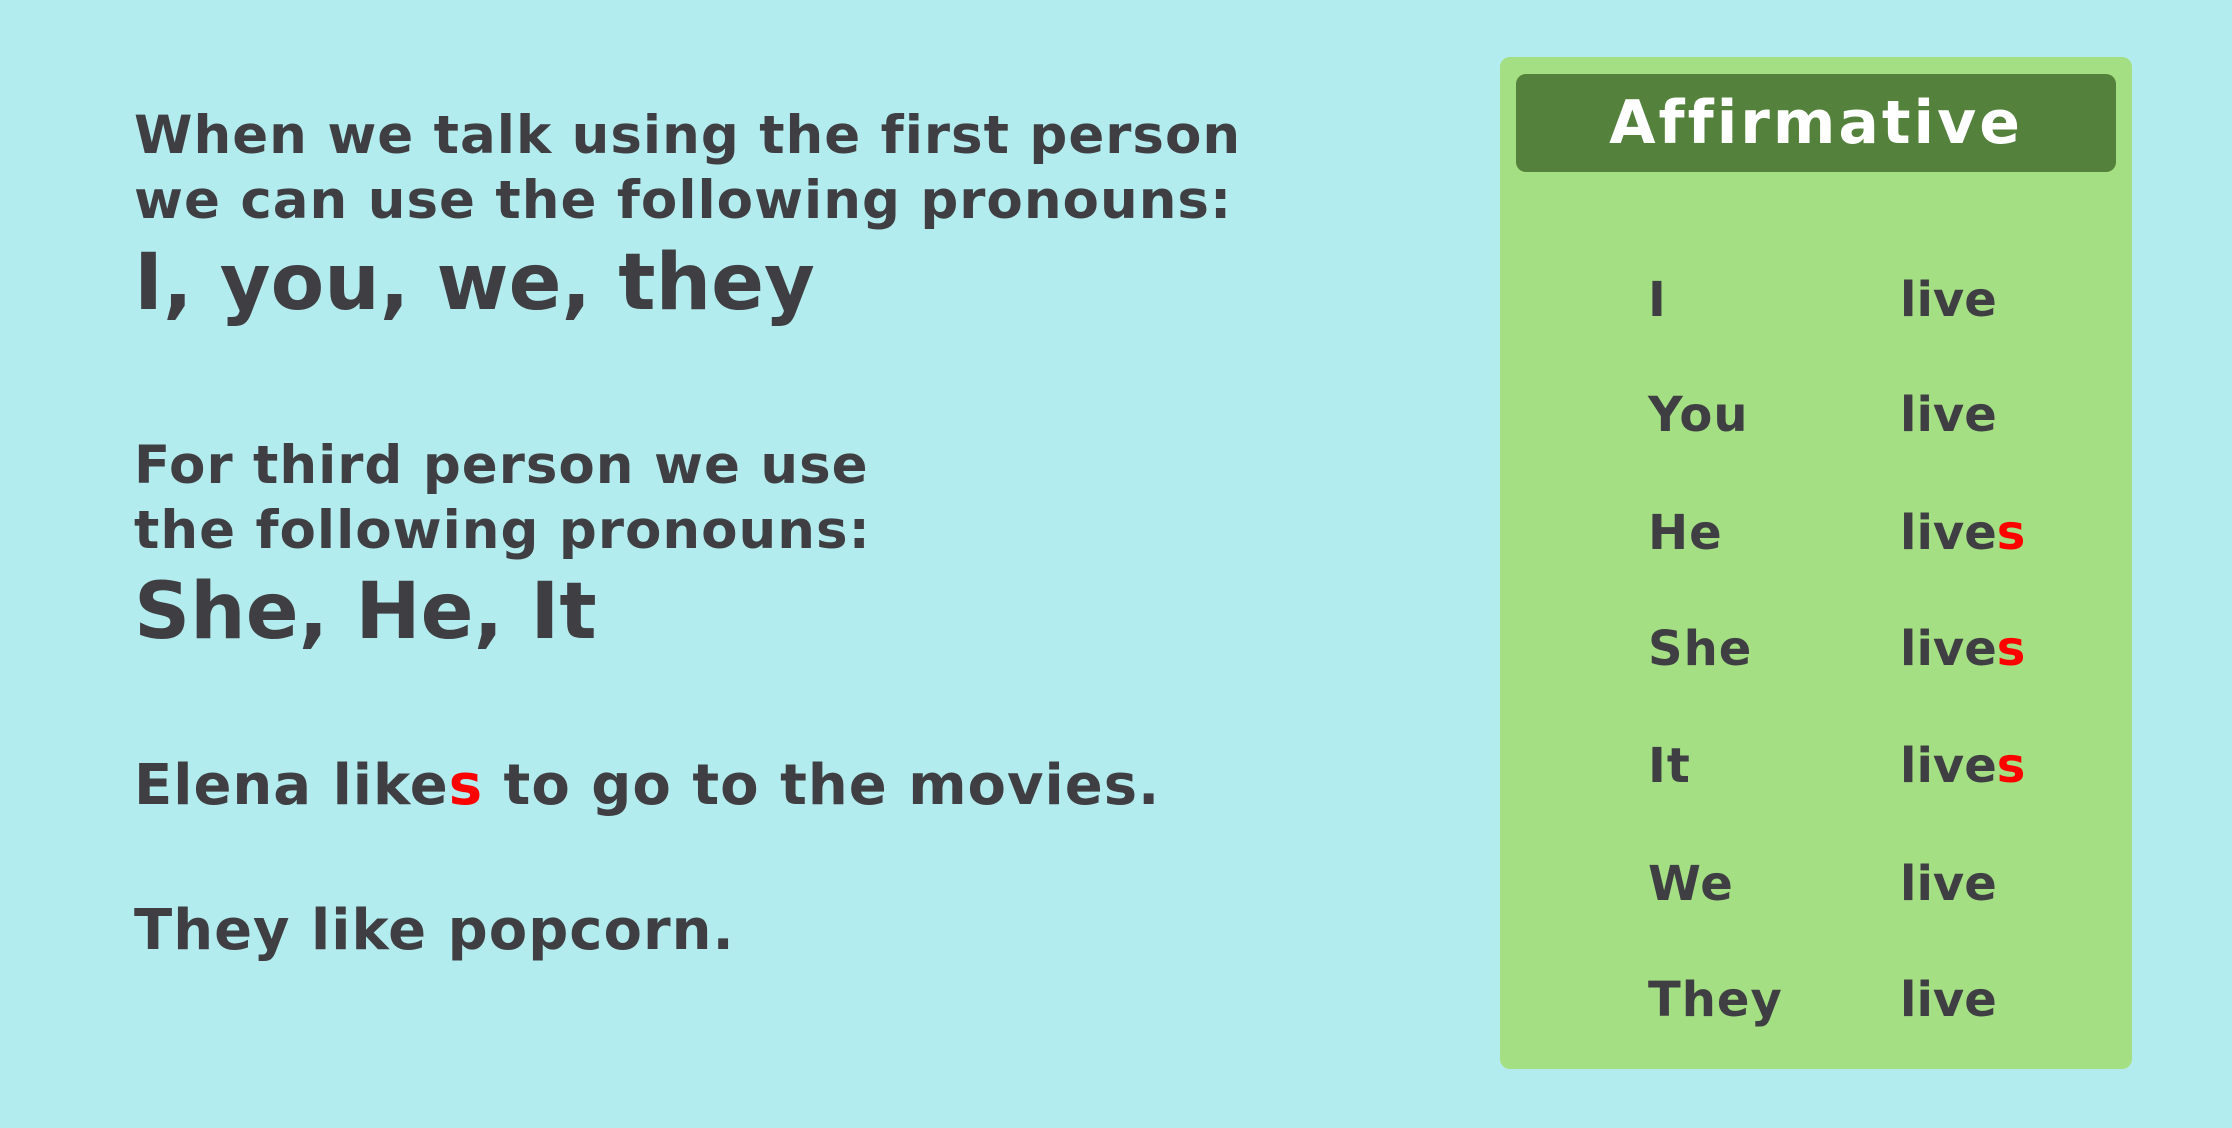  Describe the element at coordinates (1669, 766) in the screenshot. I see `row-pronoun: It` at that location.